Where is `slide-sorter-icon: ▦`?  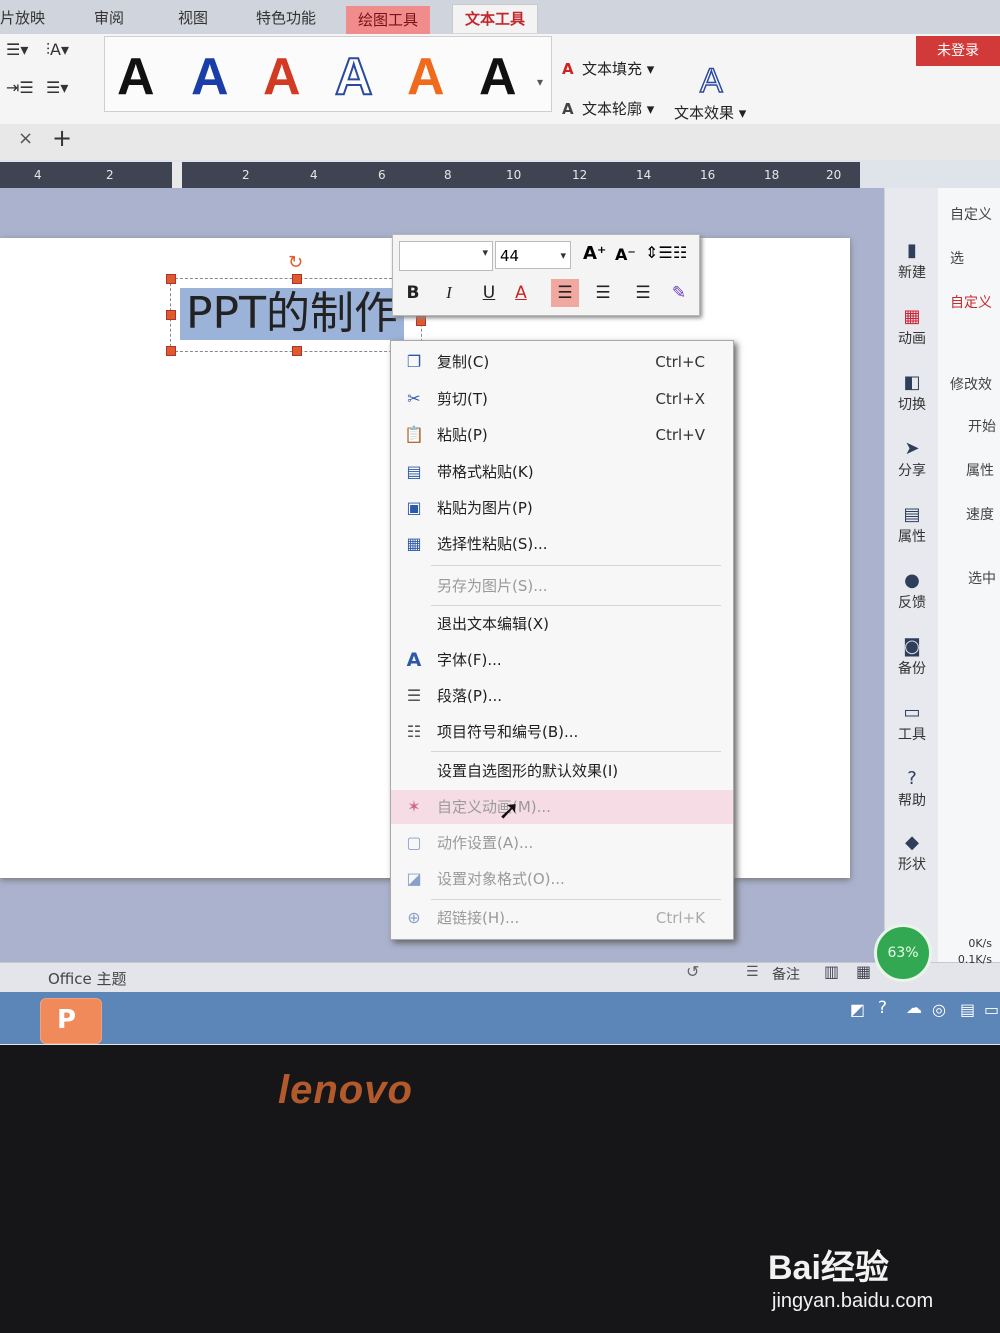 slide-sorter-icon: ▦ is located at coordinates (863, 971).